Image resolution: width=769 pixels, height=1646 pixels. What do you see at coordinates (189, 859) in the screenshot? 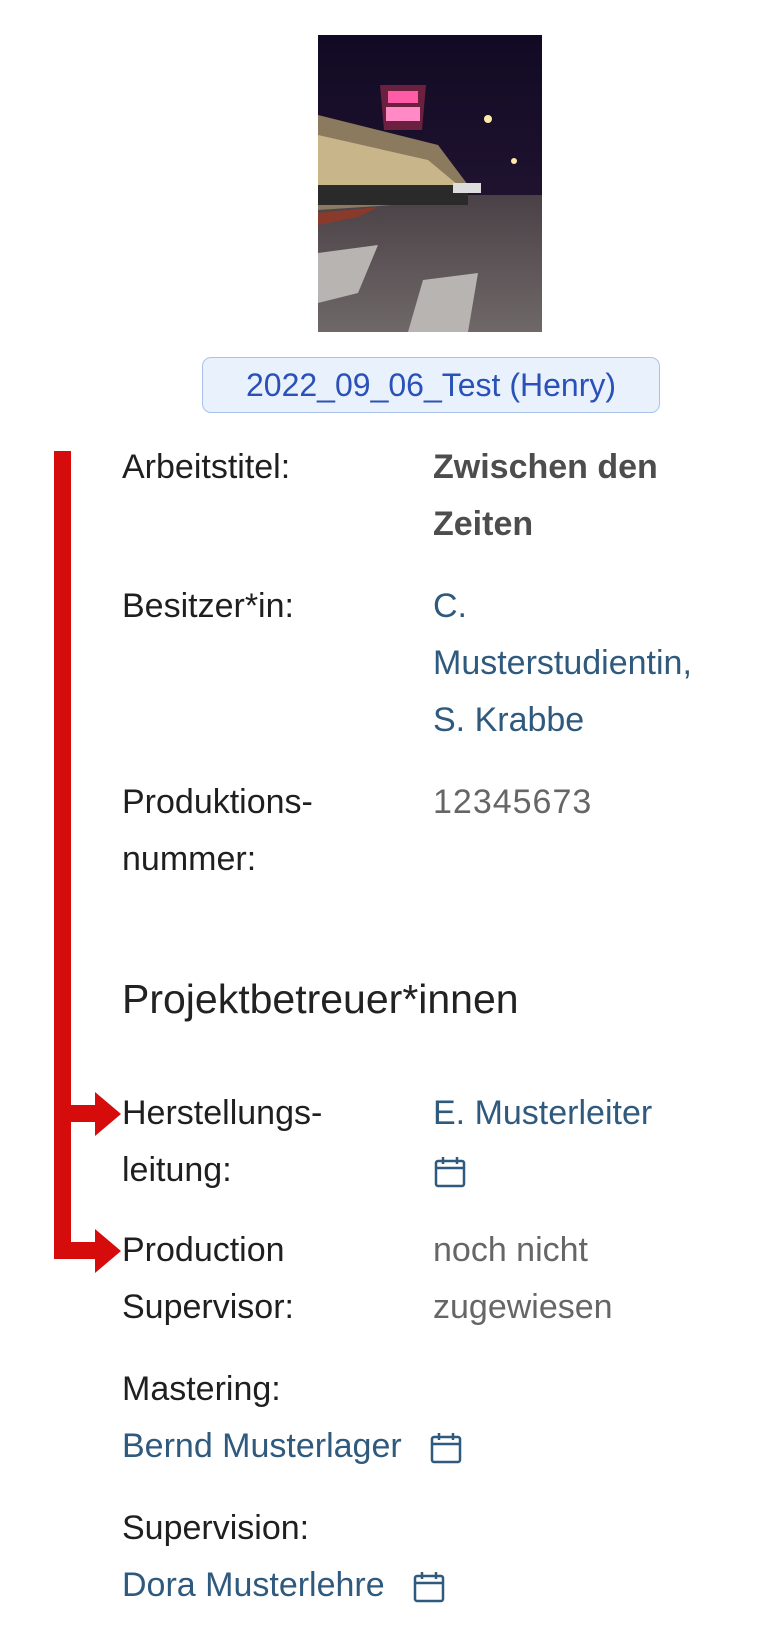
I see `production-number-label-line2: nummer:` at bounding box center [189, 859].